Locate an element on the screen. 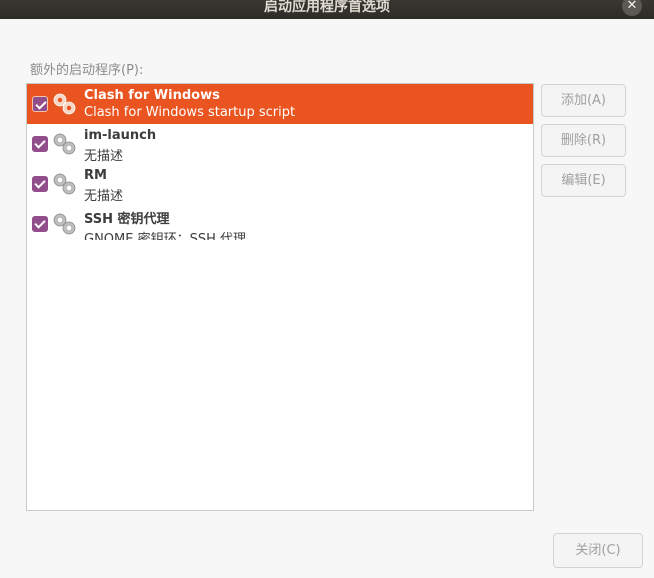  list-item: im-launch 无描述 is located at coordinates (280, 144).